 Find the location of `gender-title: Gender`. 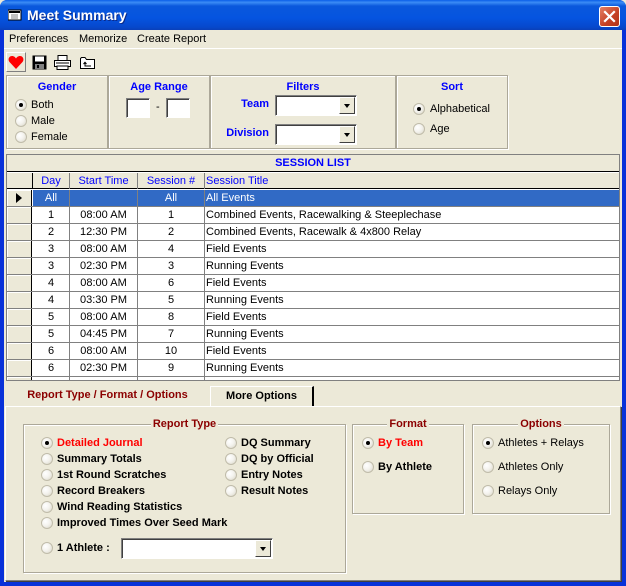

gender-title: Gender is located at coordinates (57, 87).